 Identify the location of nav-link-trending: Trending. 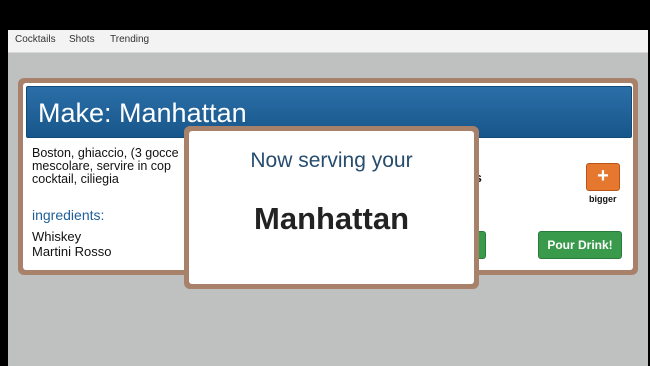
(129, 39).